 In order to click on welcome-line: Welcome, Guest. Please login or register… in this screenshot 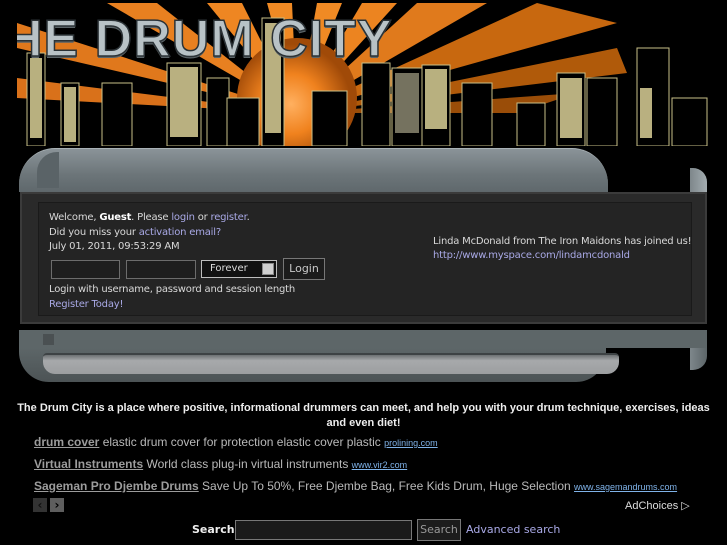, I will do `click(149, 217)`.